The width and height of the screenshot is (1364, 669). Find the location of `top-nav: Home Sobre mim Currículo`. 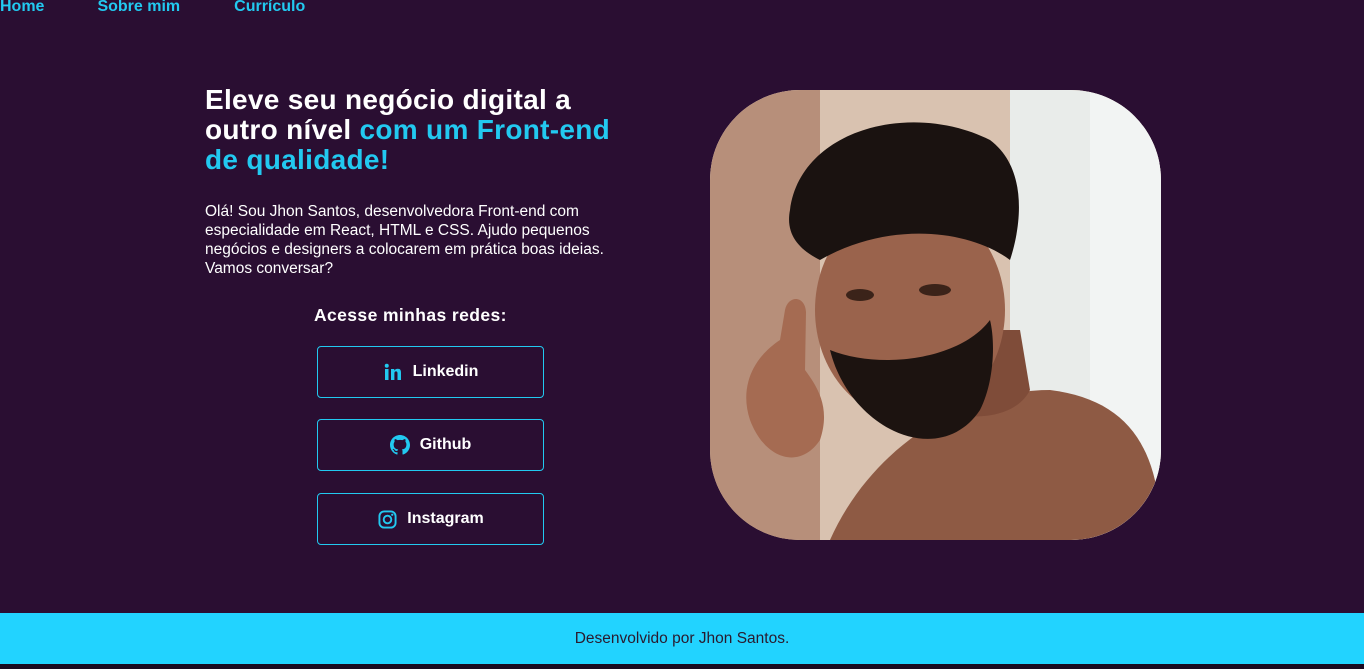

top-nav: Home Sobre mim Currículo is located at coordinates (152, 10).